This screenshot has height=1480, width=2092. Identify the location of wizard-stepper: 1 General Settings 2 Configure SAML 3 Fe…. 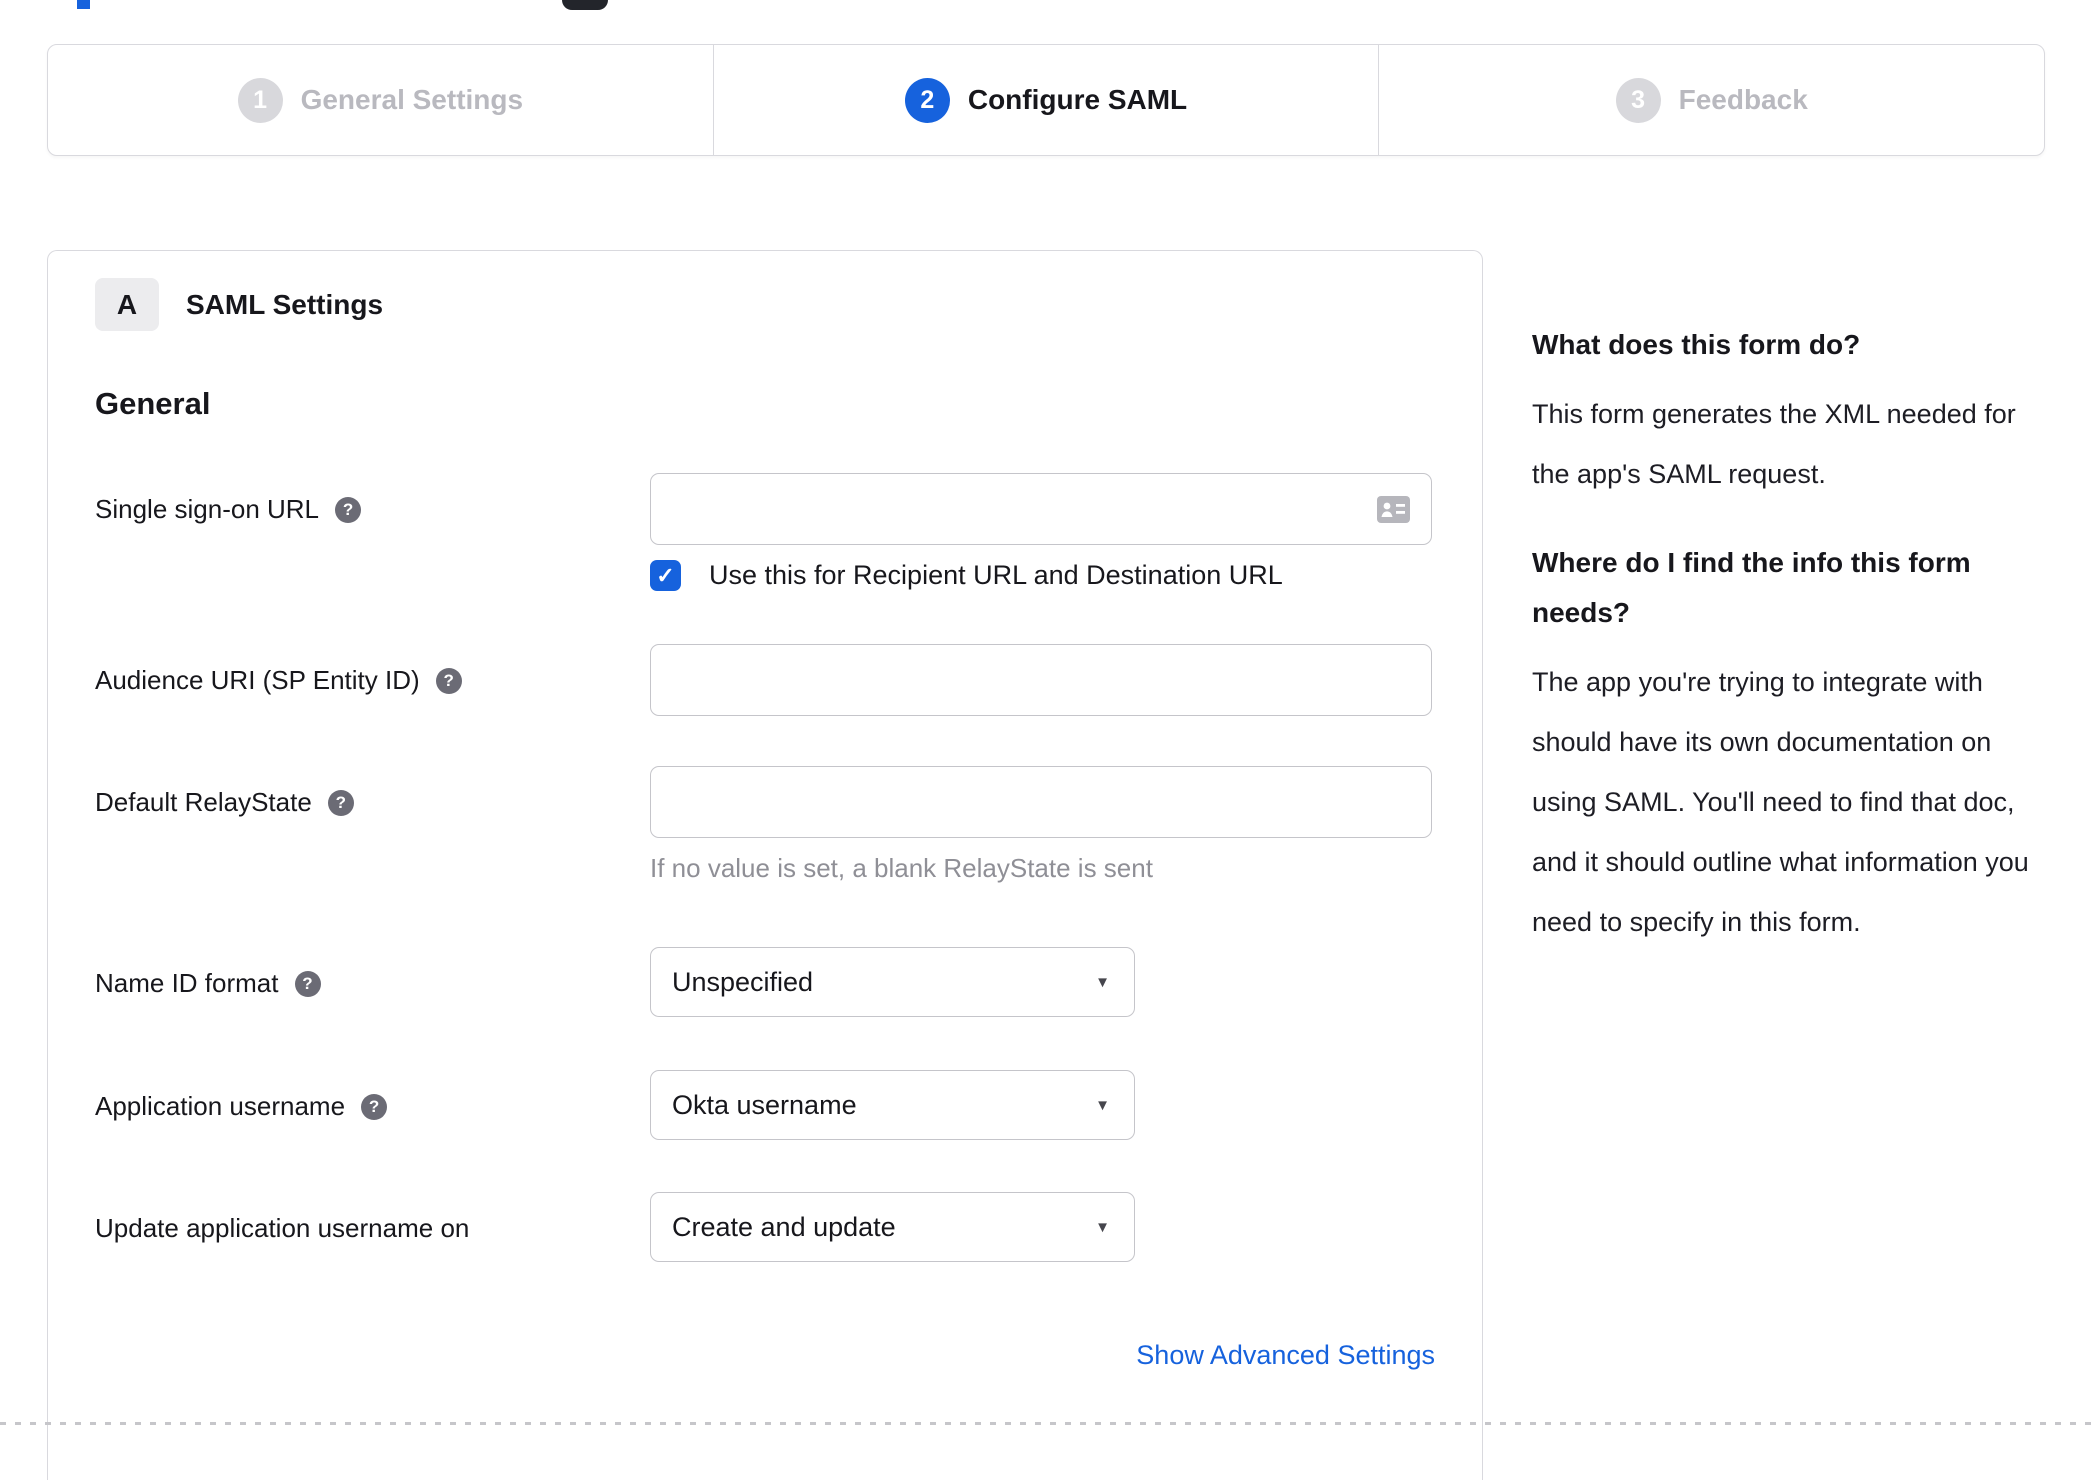
(1046, 100).